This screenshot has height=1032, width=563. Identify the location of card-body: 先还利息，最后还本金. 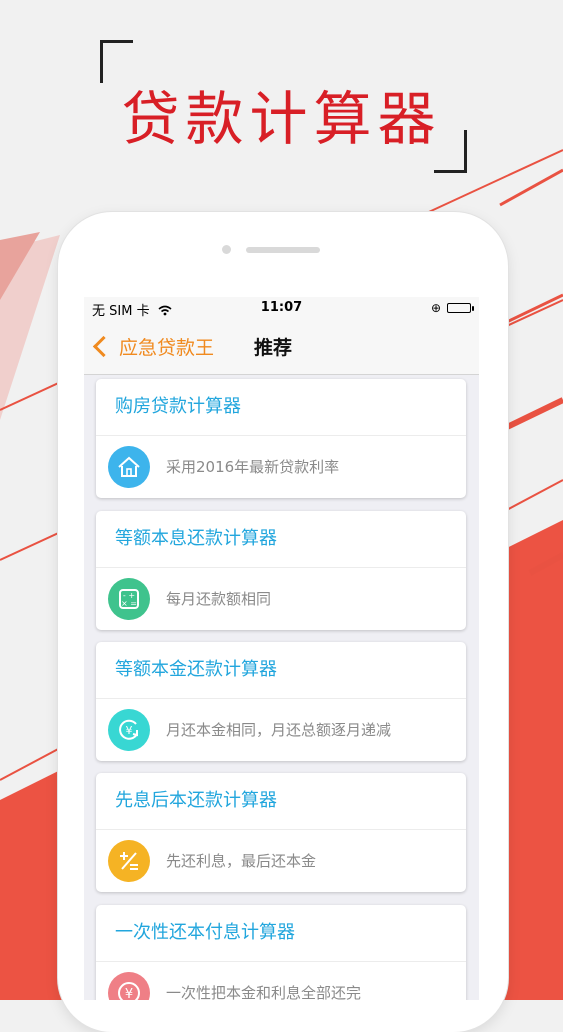
(281, 861).